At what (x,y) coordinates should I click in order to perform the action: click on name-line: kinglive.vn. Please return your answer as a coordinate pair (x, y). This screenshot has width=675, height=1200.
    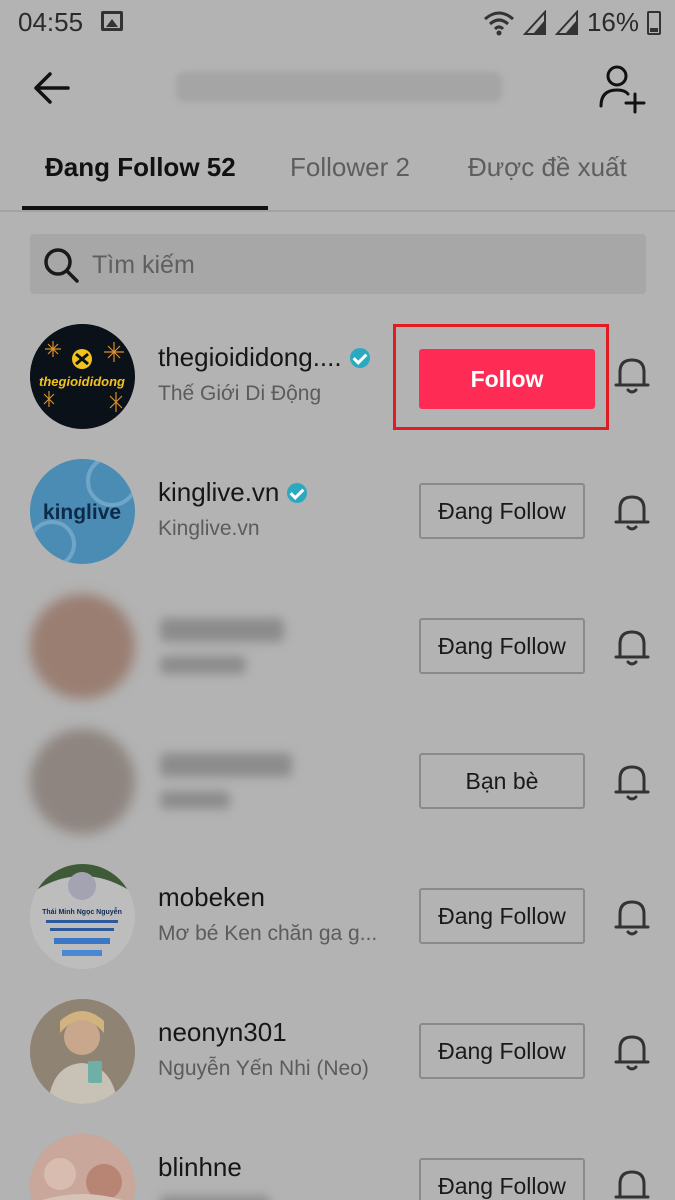
    Looking at the image, I should click on (233, 492).